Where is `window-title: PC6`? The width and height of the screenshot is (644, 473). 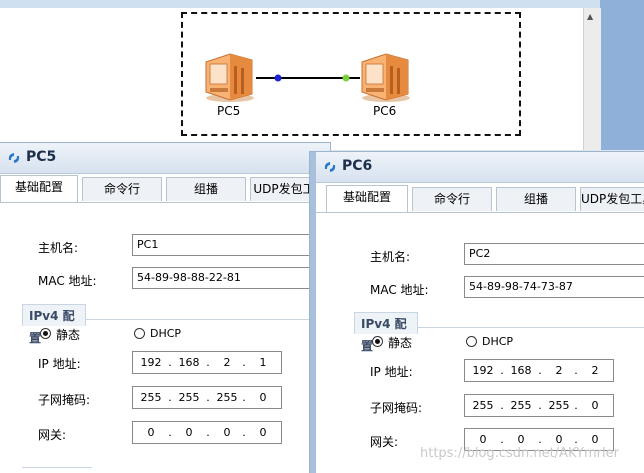
window-title: PC6 is located at coordinates (357, 166).